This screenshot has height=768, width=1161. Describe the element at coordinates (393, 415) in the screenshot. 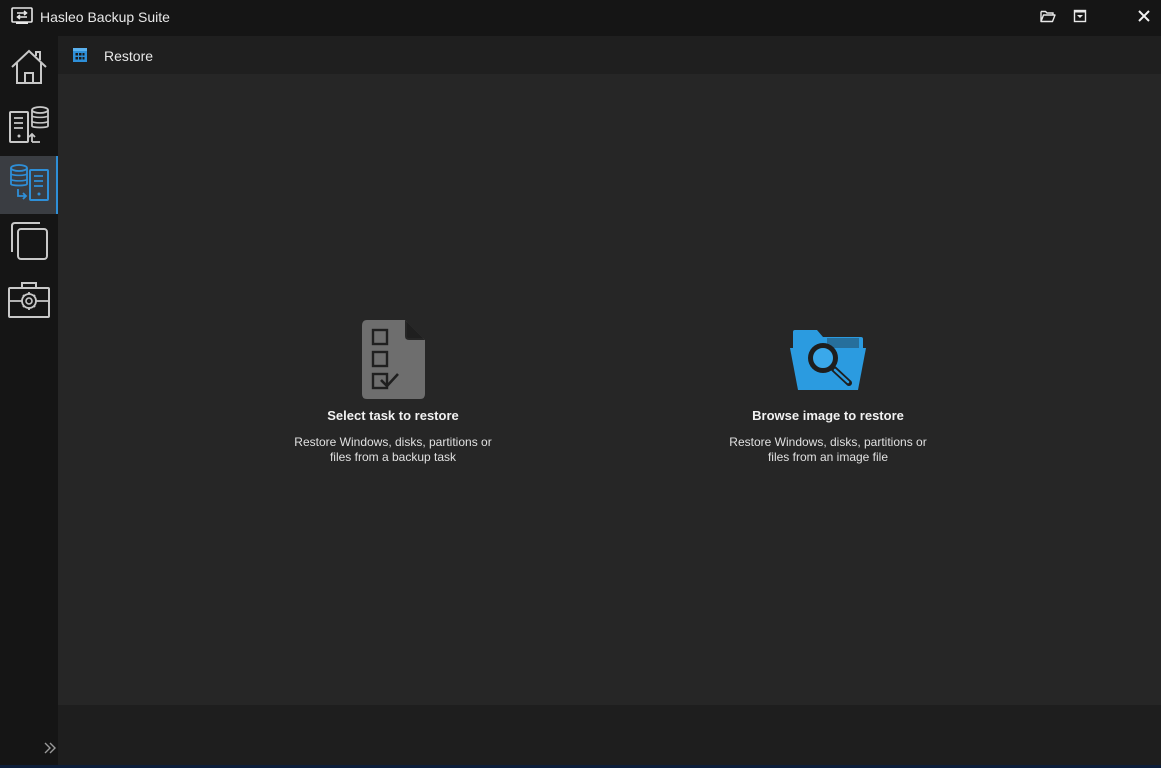

I see `card-title: Select task to restore` at that location.